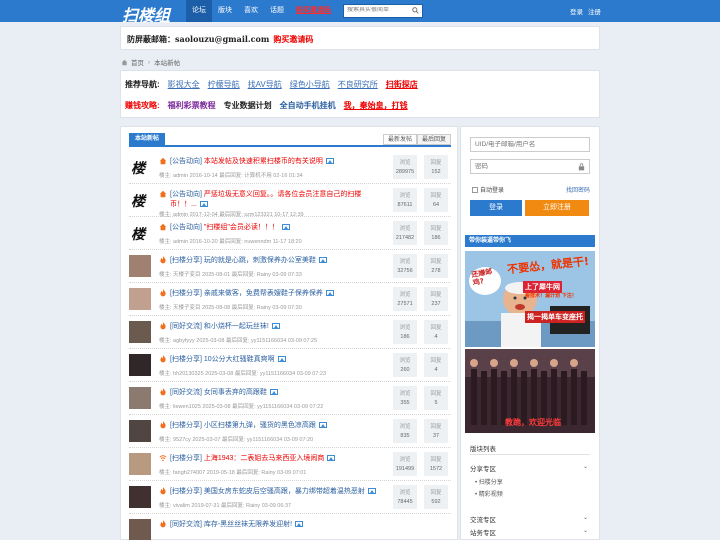 The image size is (720, 540). What do you see at coordinates (496, 208) in the screenshot?
I see `login-button: 登录` at bounding box center [496, 208].